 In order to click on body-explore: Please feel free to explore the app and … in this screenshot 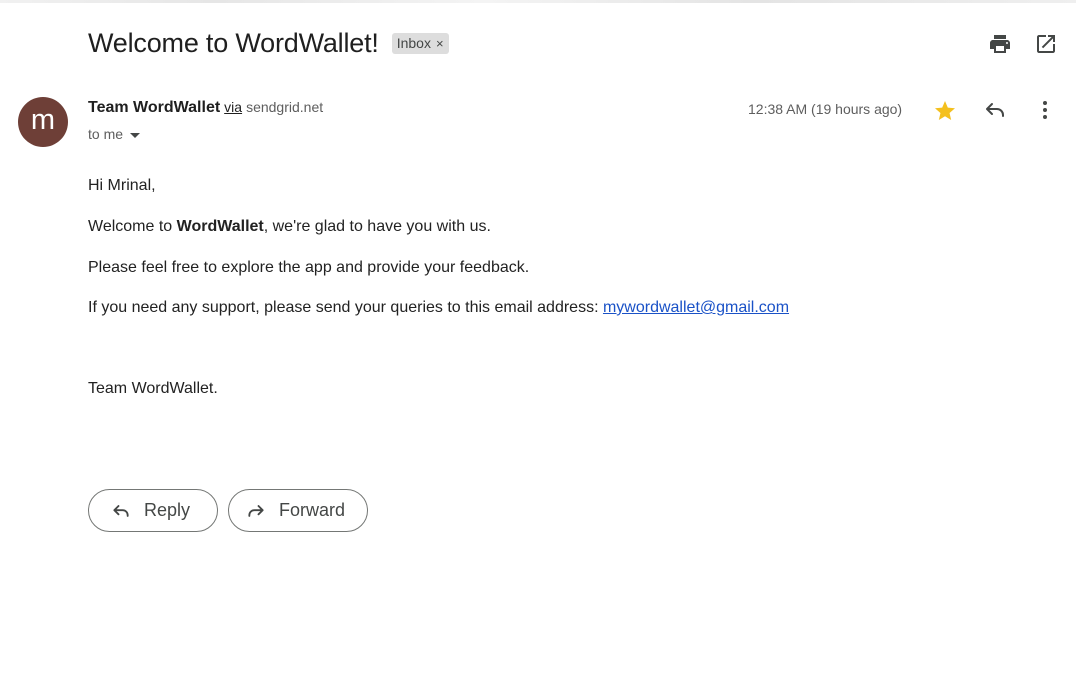, I will do `click(309, 267)`.